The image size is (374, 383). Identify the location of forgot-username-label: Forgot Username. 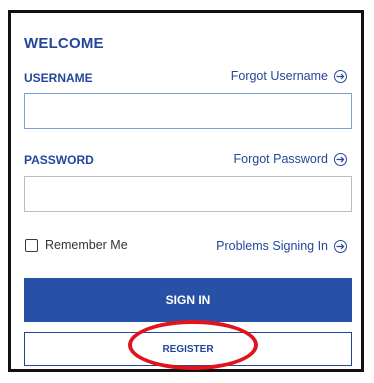
(279, 76).